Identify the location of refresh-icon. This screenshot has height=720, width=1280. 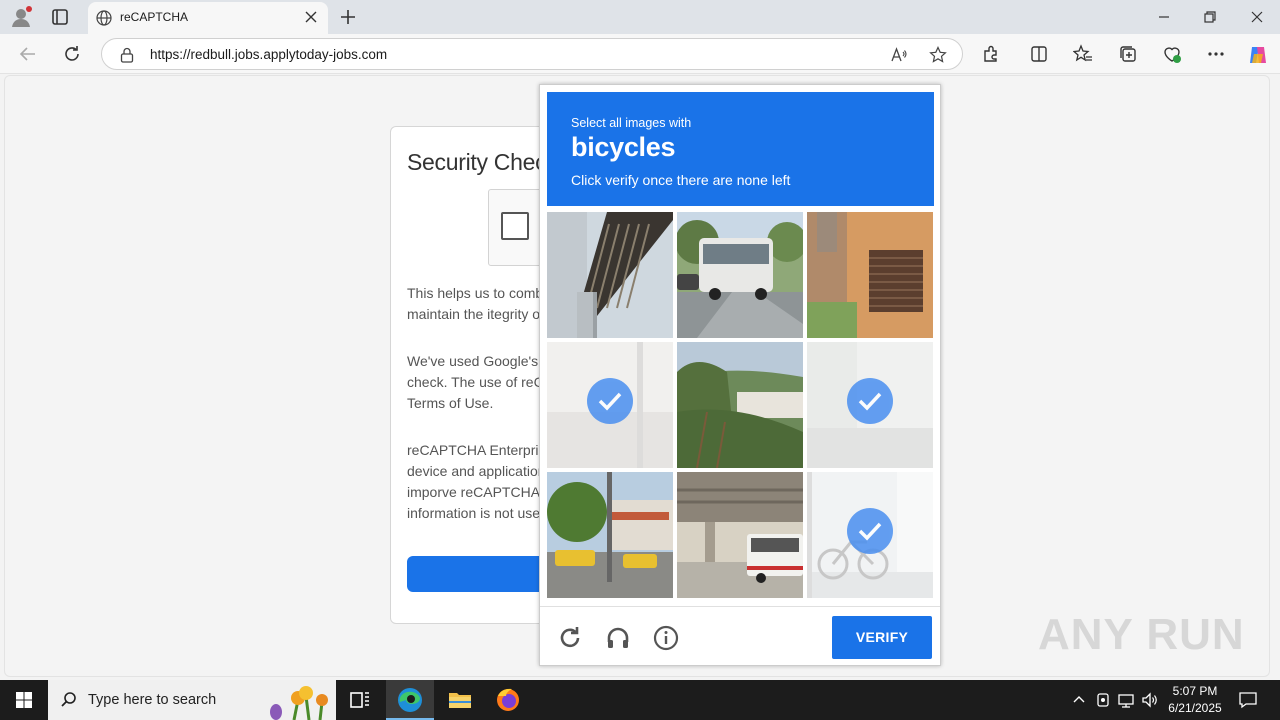
(72, 54).